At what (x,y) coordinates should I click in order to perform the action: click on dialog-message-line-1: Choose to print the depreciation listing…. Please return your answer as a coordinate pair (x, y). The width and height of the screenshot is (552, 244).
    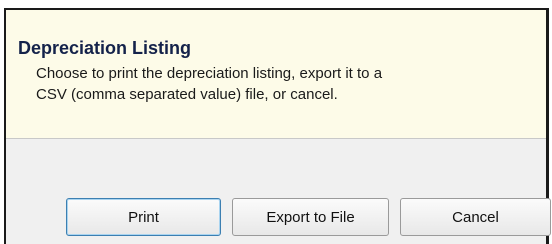
    Looking at the image, I should click on (209, 73).